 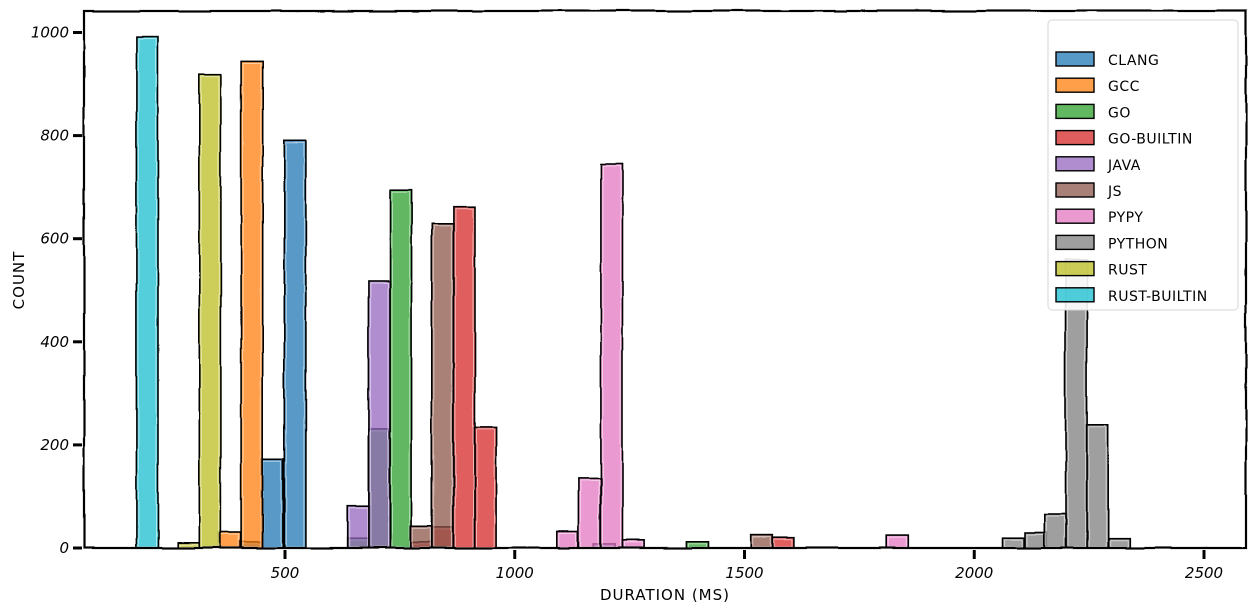 What do you see at coordinates (1075, 111) in the screenshot?
I see `legend-swatch-go` at bounding box center [1075, 111].